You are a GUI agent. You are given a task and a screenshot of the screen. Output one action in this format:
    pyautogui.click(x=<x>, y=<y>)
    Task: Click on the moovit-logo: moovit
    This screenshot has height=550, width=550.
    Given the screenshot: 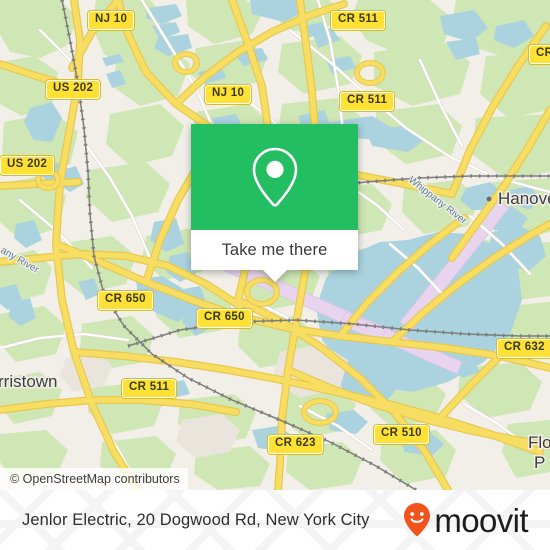 What is the action you would take?
    pyautogui.click(x=465, y=520)
    